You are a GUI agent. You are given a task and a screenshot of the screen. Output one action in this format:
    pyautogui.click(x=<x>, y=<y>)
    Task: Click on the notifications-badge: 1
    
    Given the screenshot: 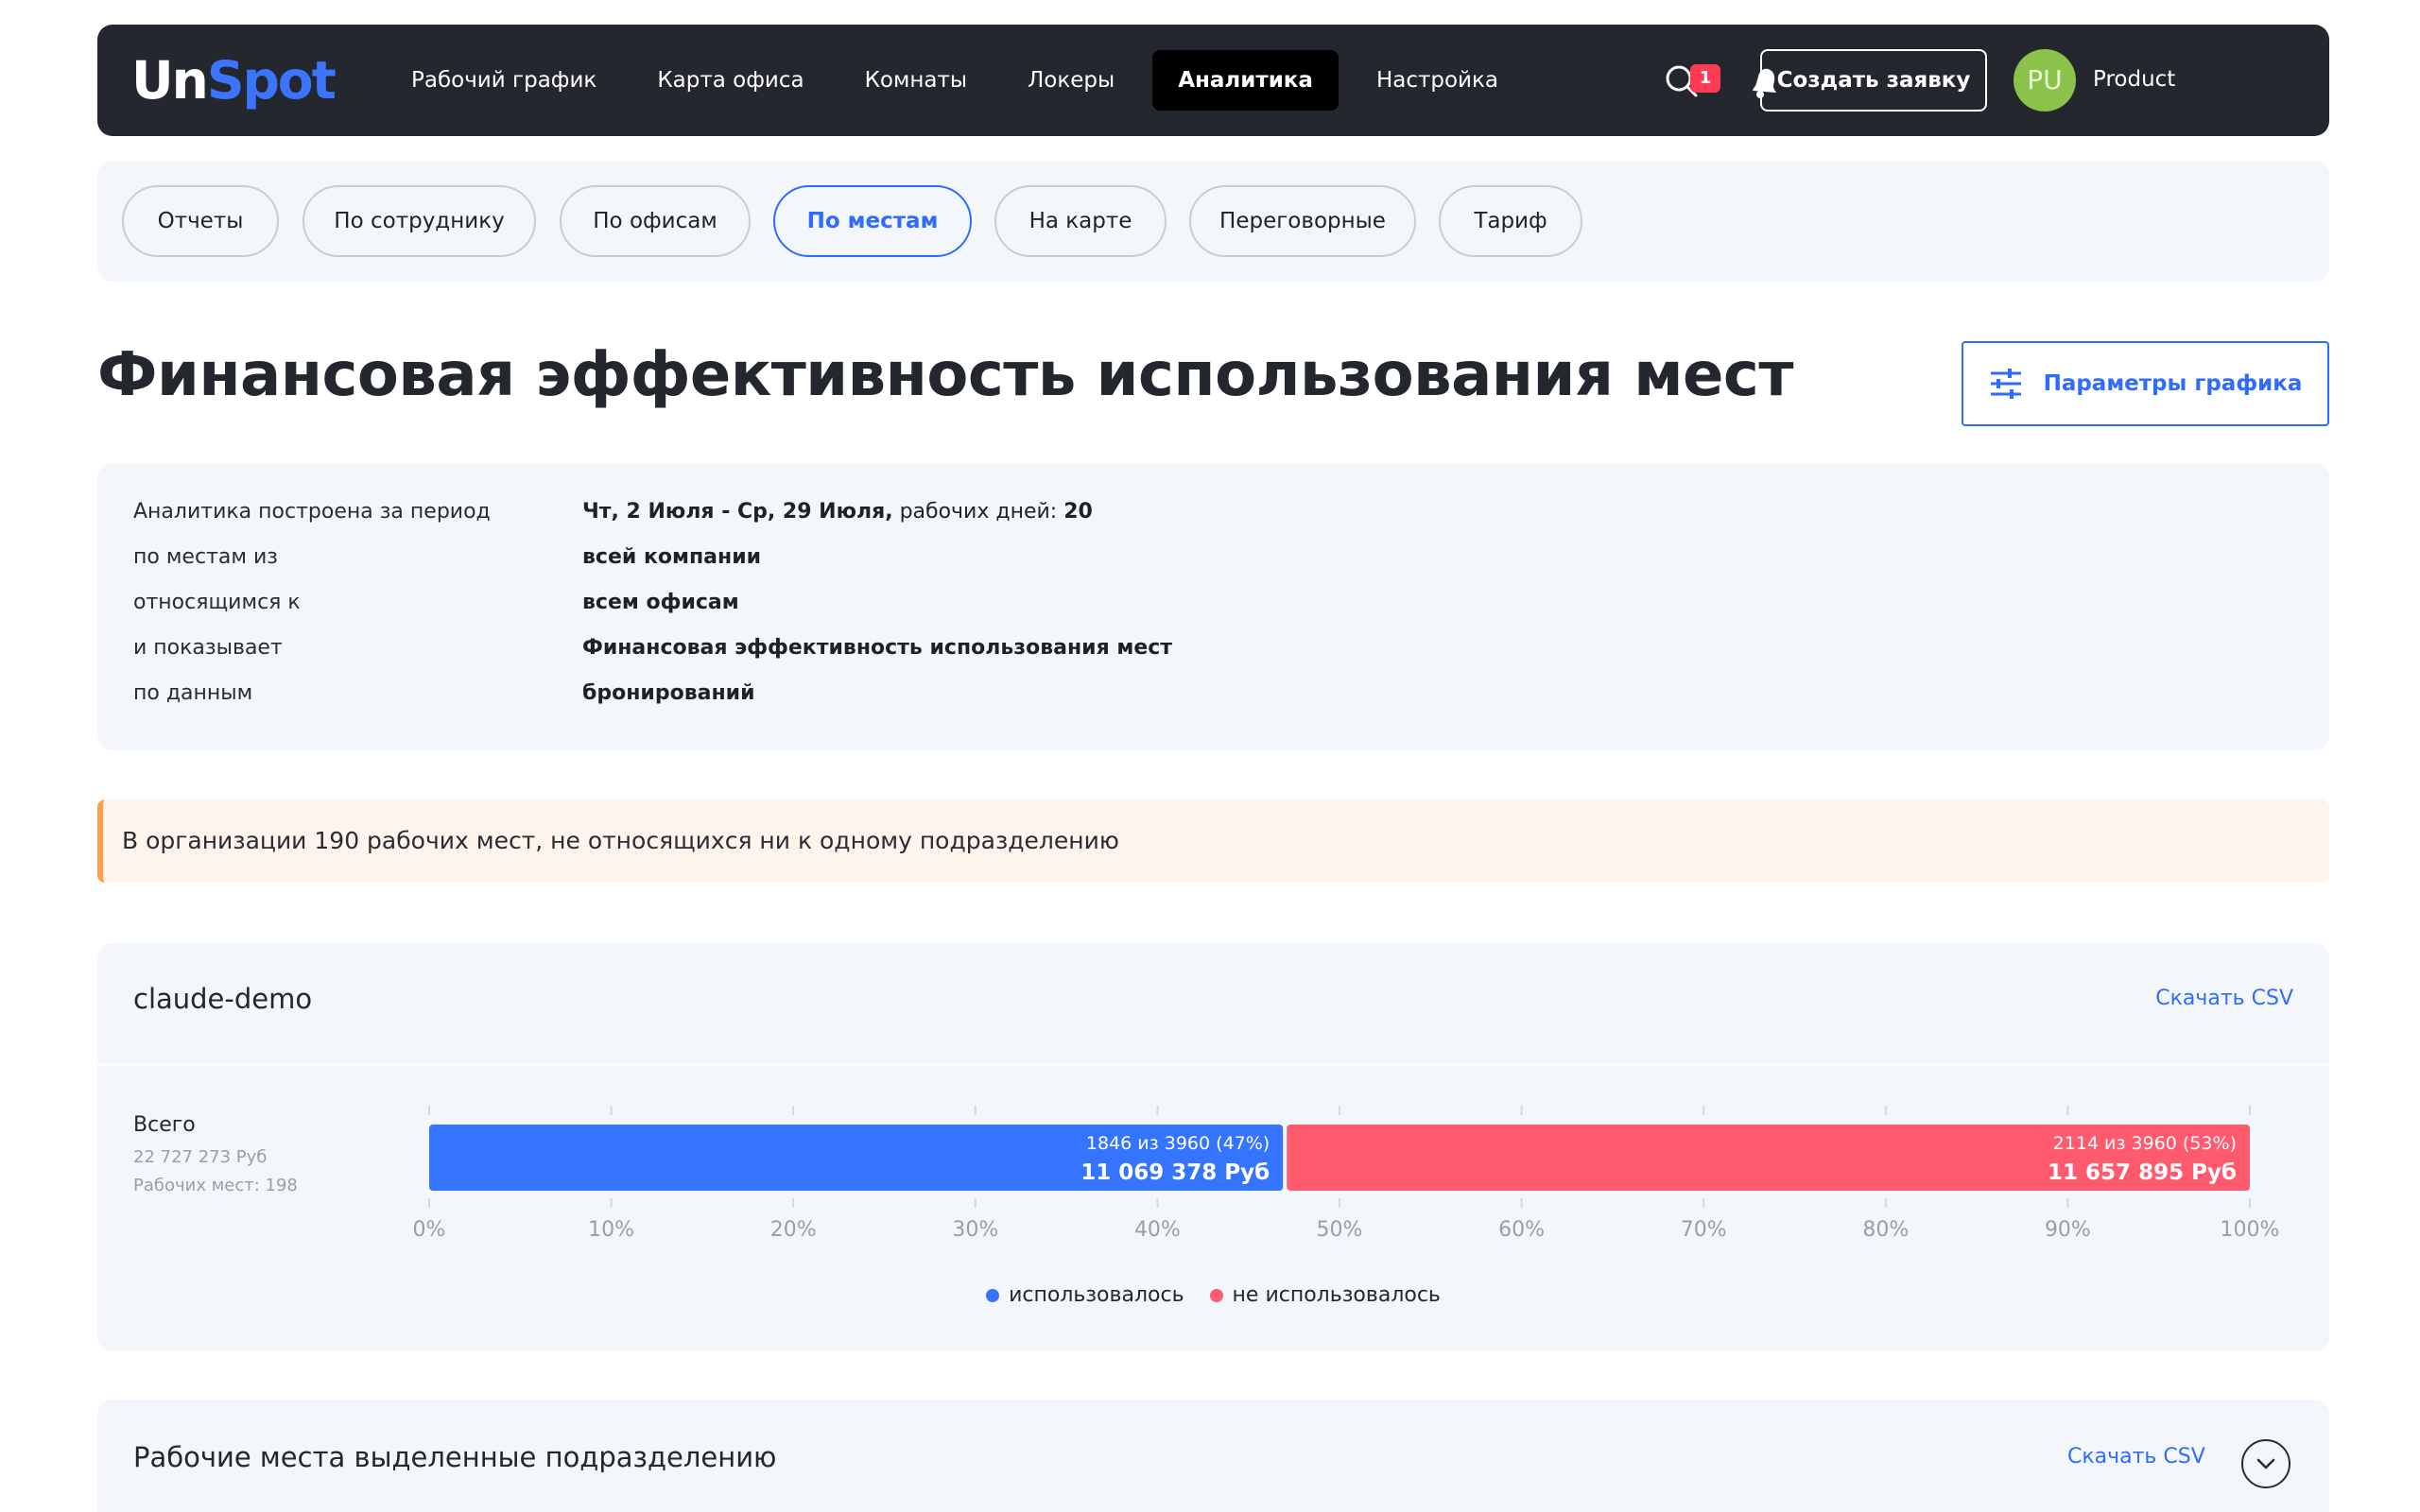 What is the action you would take?
    pyautogui.click(x=1705, y=78)
    